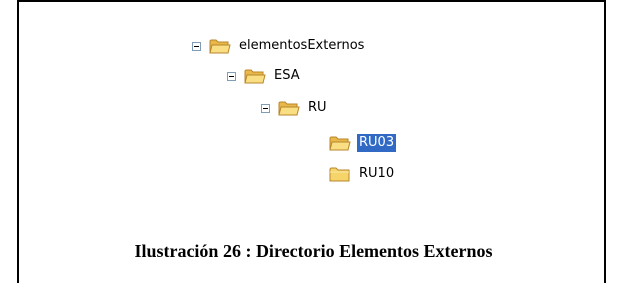  I want to click on tree-node-label-selected: RU03, so click(377, 143).